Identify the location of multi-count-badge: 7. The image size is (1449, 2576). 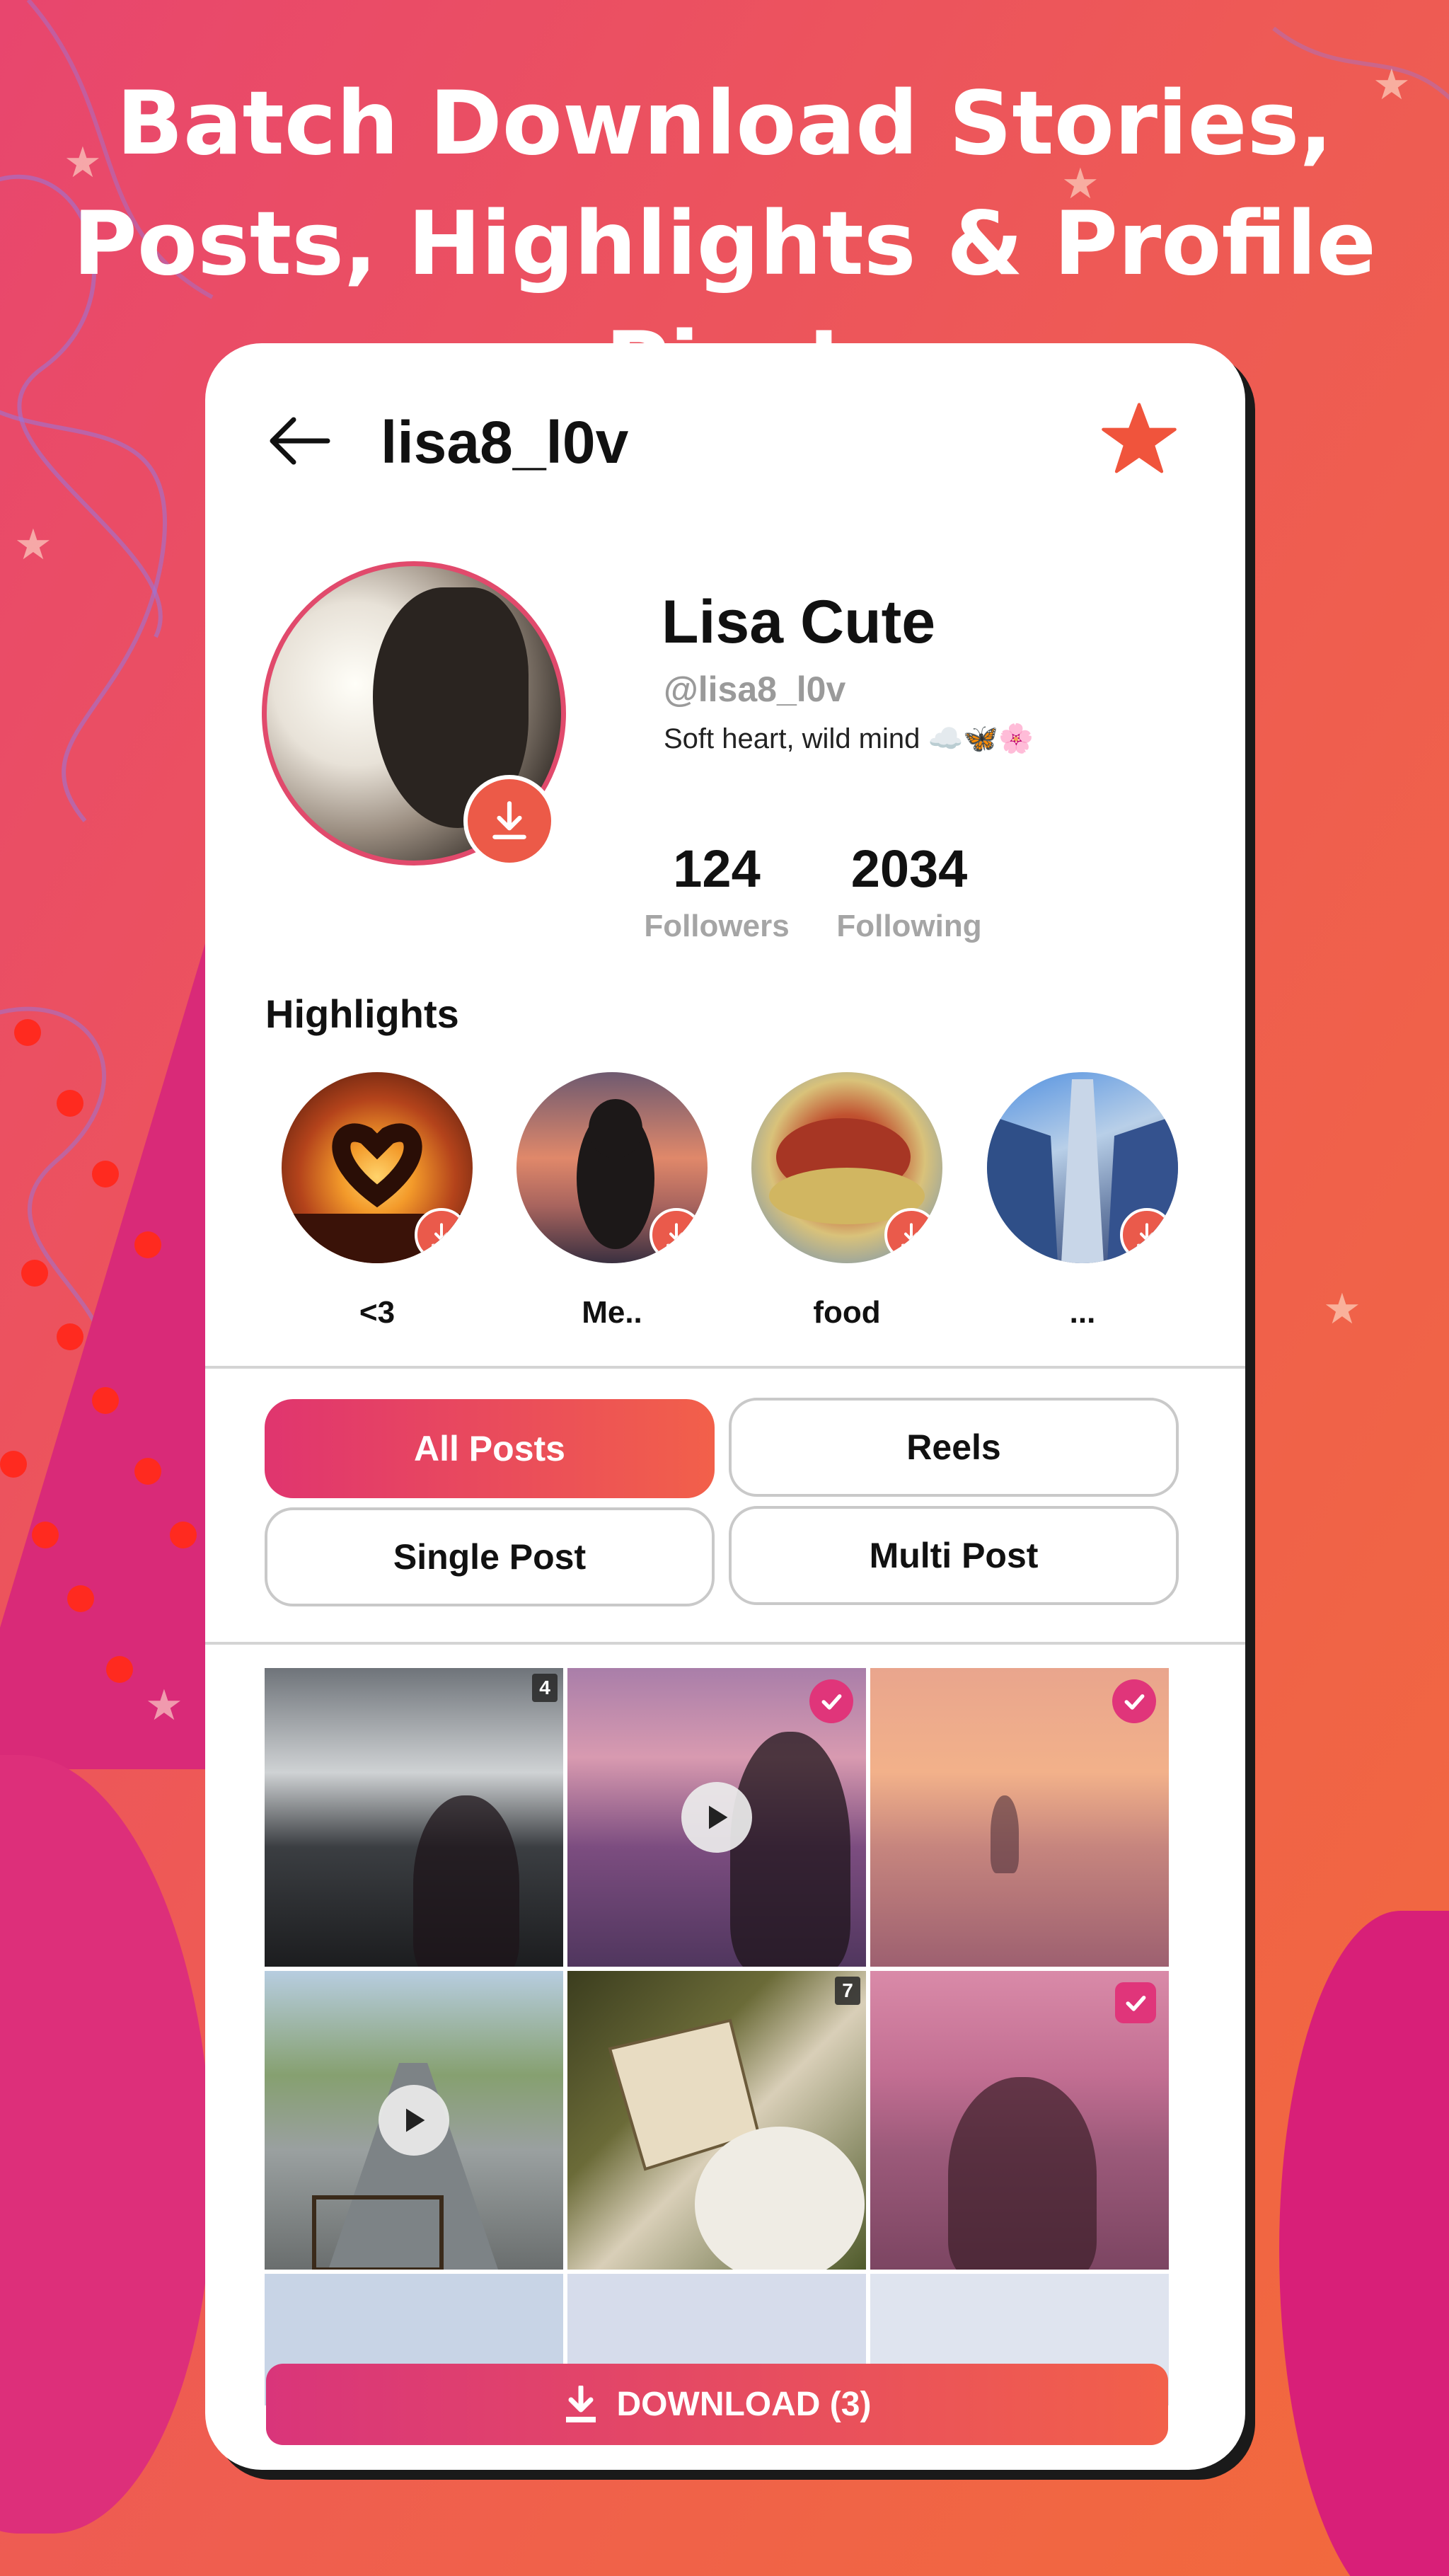
(847, 1991).